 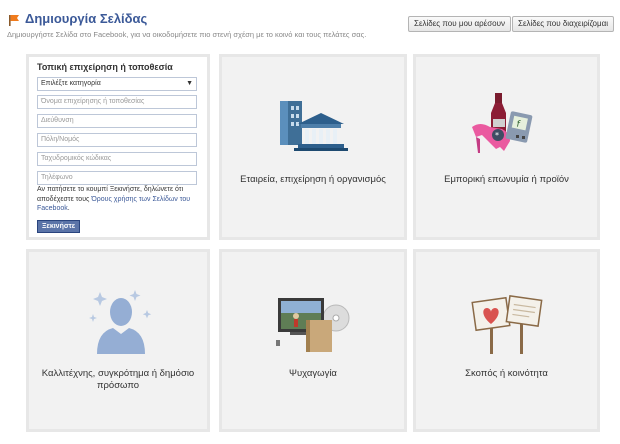 What do you see at coordinates (506, 373) in the screenshot?
I see `category-cause-label: Σκοπός ή κοινότητα` at bounding box center [506, 373].